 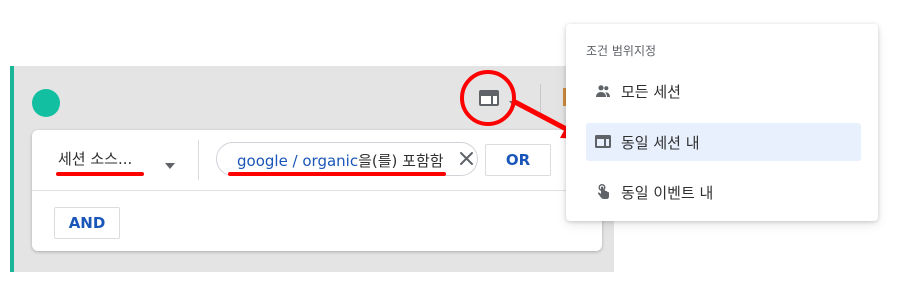 I want to click on condition-operator: 을(를) 포함함, so click(x=401, y=161).